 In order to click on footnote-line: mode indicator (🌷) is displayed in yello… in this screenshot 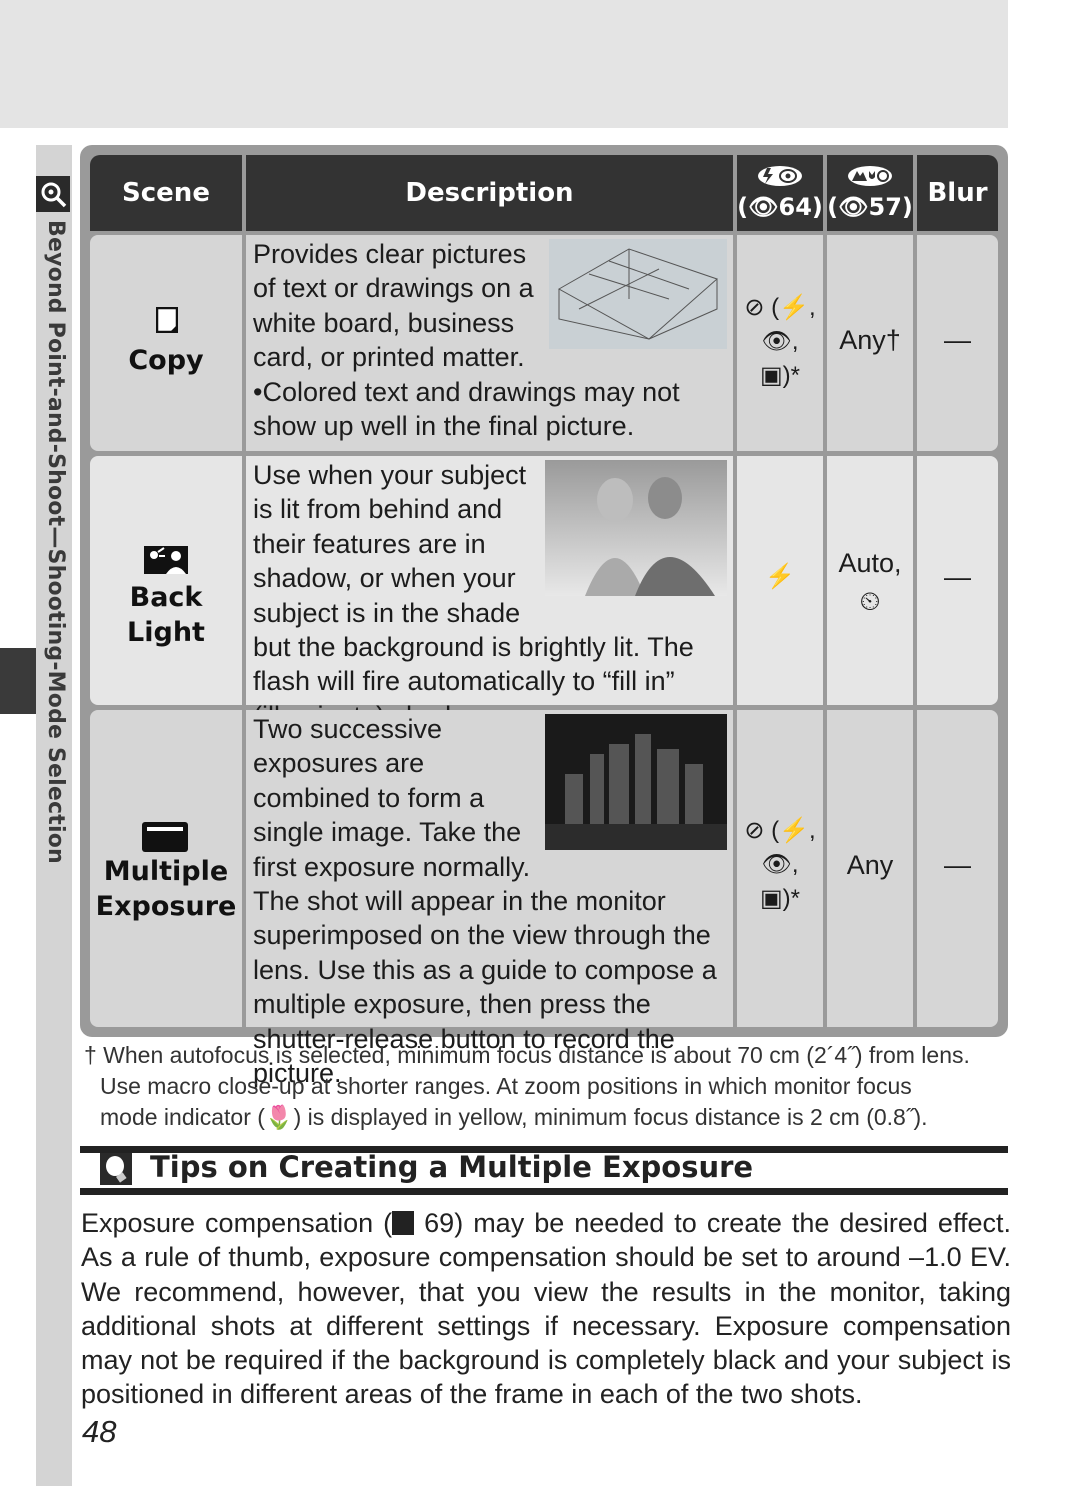, I will do `click(514, 1117)`.